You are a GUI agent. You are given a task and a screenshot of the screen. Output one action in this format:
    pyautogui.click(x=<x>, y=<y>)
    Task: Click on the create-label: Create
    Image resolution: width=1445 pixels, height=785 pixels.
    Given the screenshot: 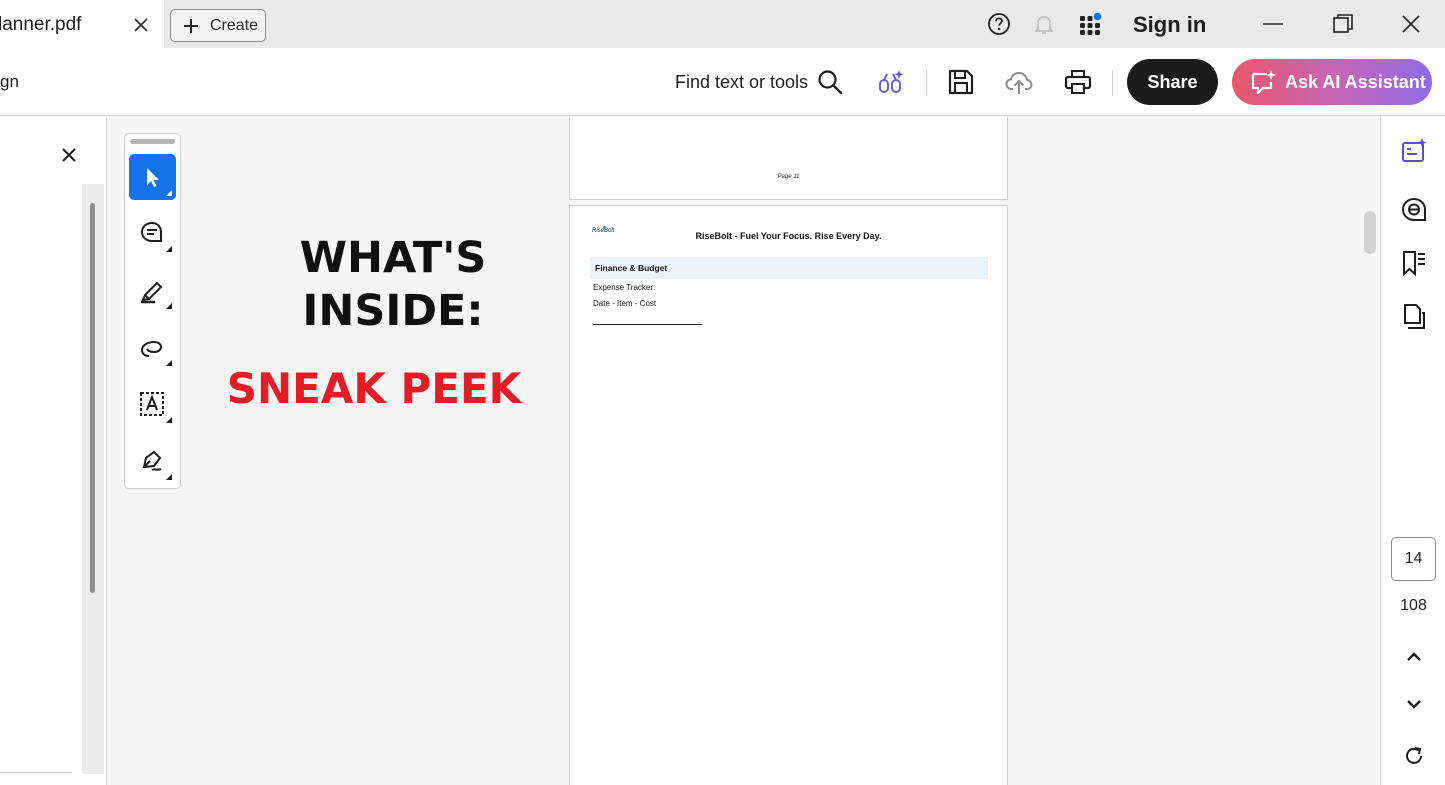 What is the action you would take?
    pyautogui.click(x=234, y=25)
    